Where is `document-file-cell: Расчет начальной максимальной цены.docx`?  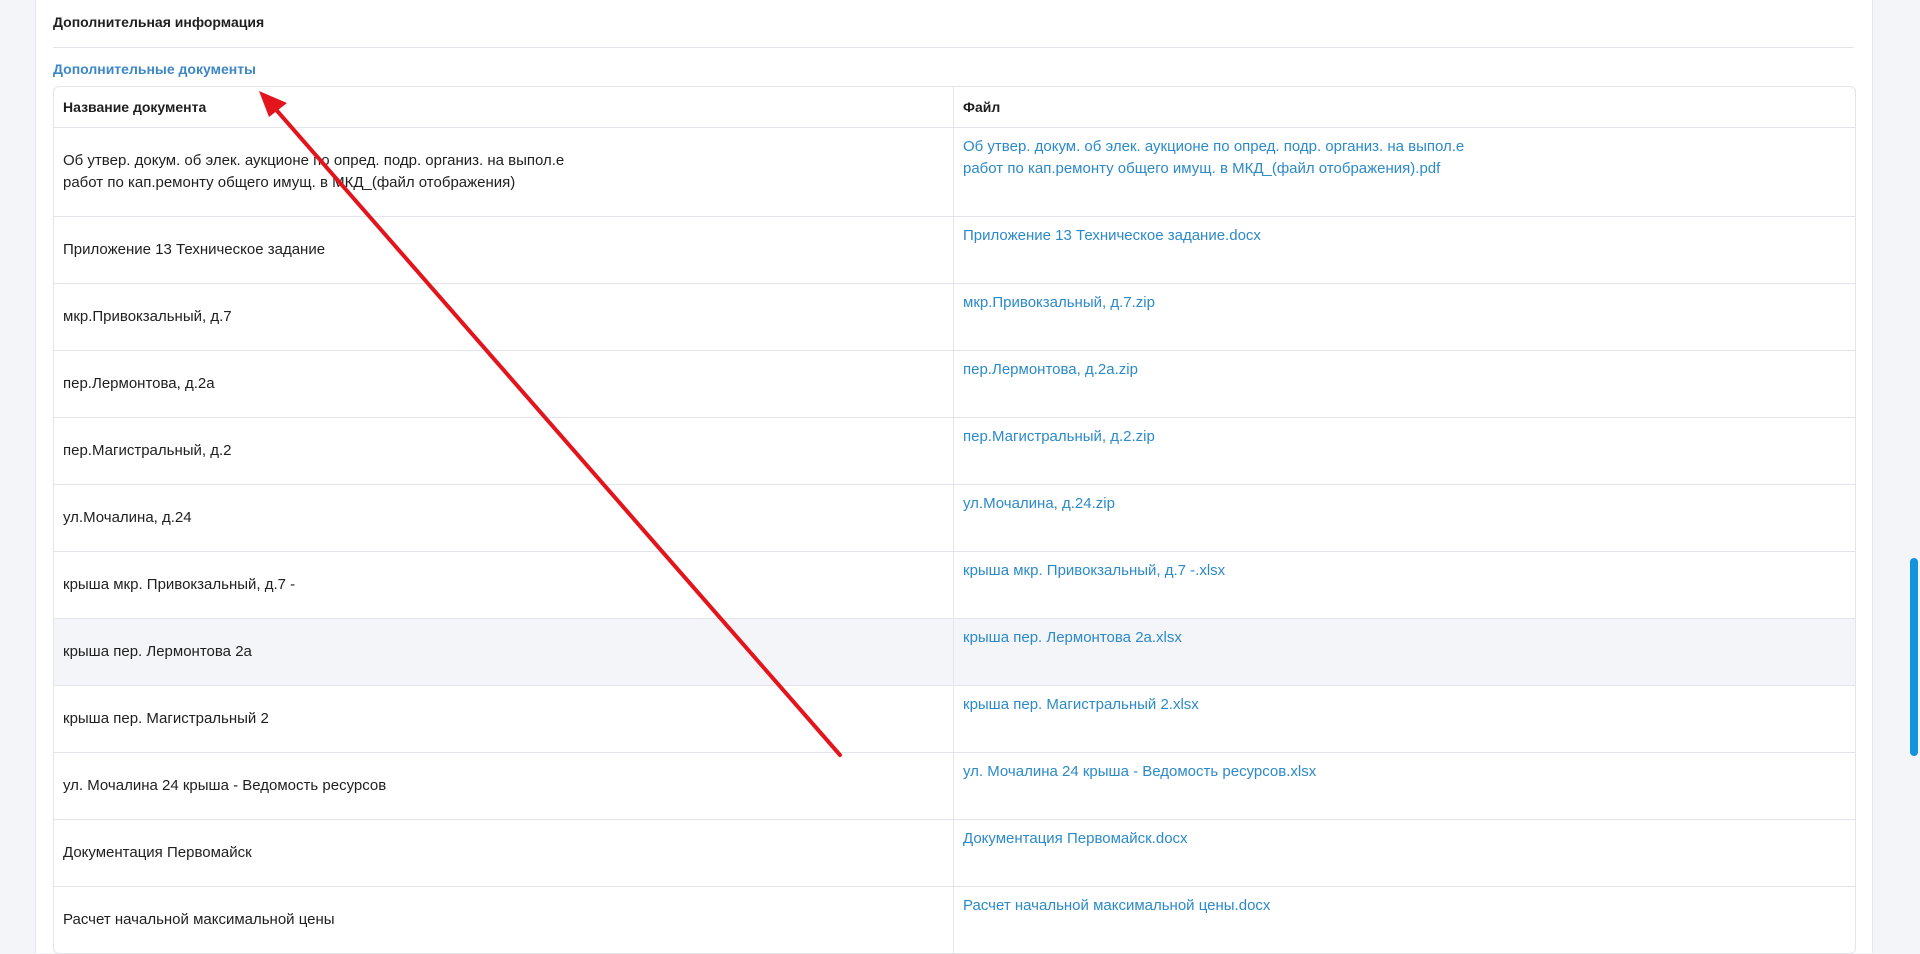 document-file-cell: Расчет начальной максимальной цены.docx is located at coordinates (1404, 920).